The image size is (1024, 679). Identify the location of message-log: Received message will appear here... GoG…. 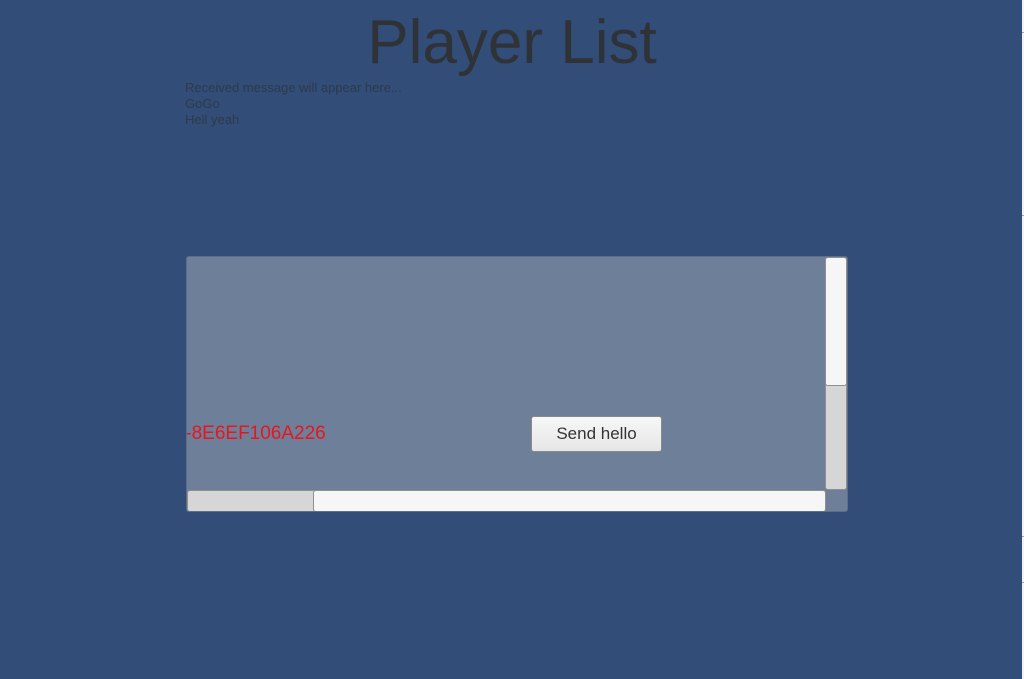
(293, 104).